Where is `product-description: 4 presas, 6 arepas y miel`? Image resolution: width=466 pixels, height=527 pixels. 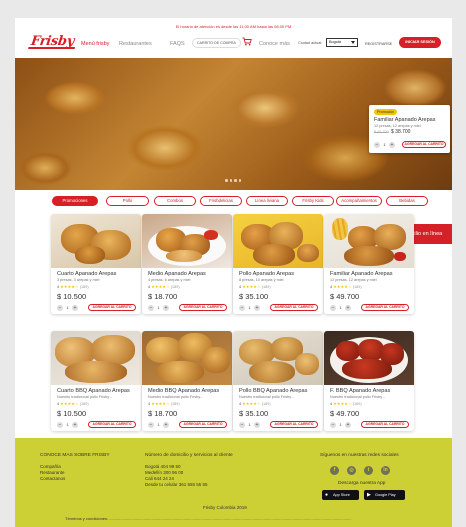
product-description: 4 presas, 6 arepas y miel is located at coordinates (169, 280).